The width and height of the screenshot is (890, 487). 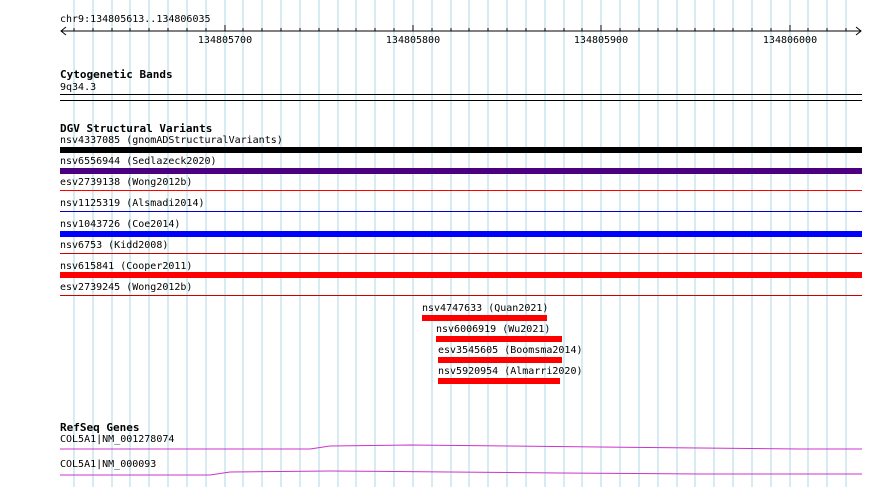 What do you see at coordinates (225, 40) in the screenshot?
I see `ruler-tick-label: 134805700` at bounding box center [225, 40].